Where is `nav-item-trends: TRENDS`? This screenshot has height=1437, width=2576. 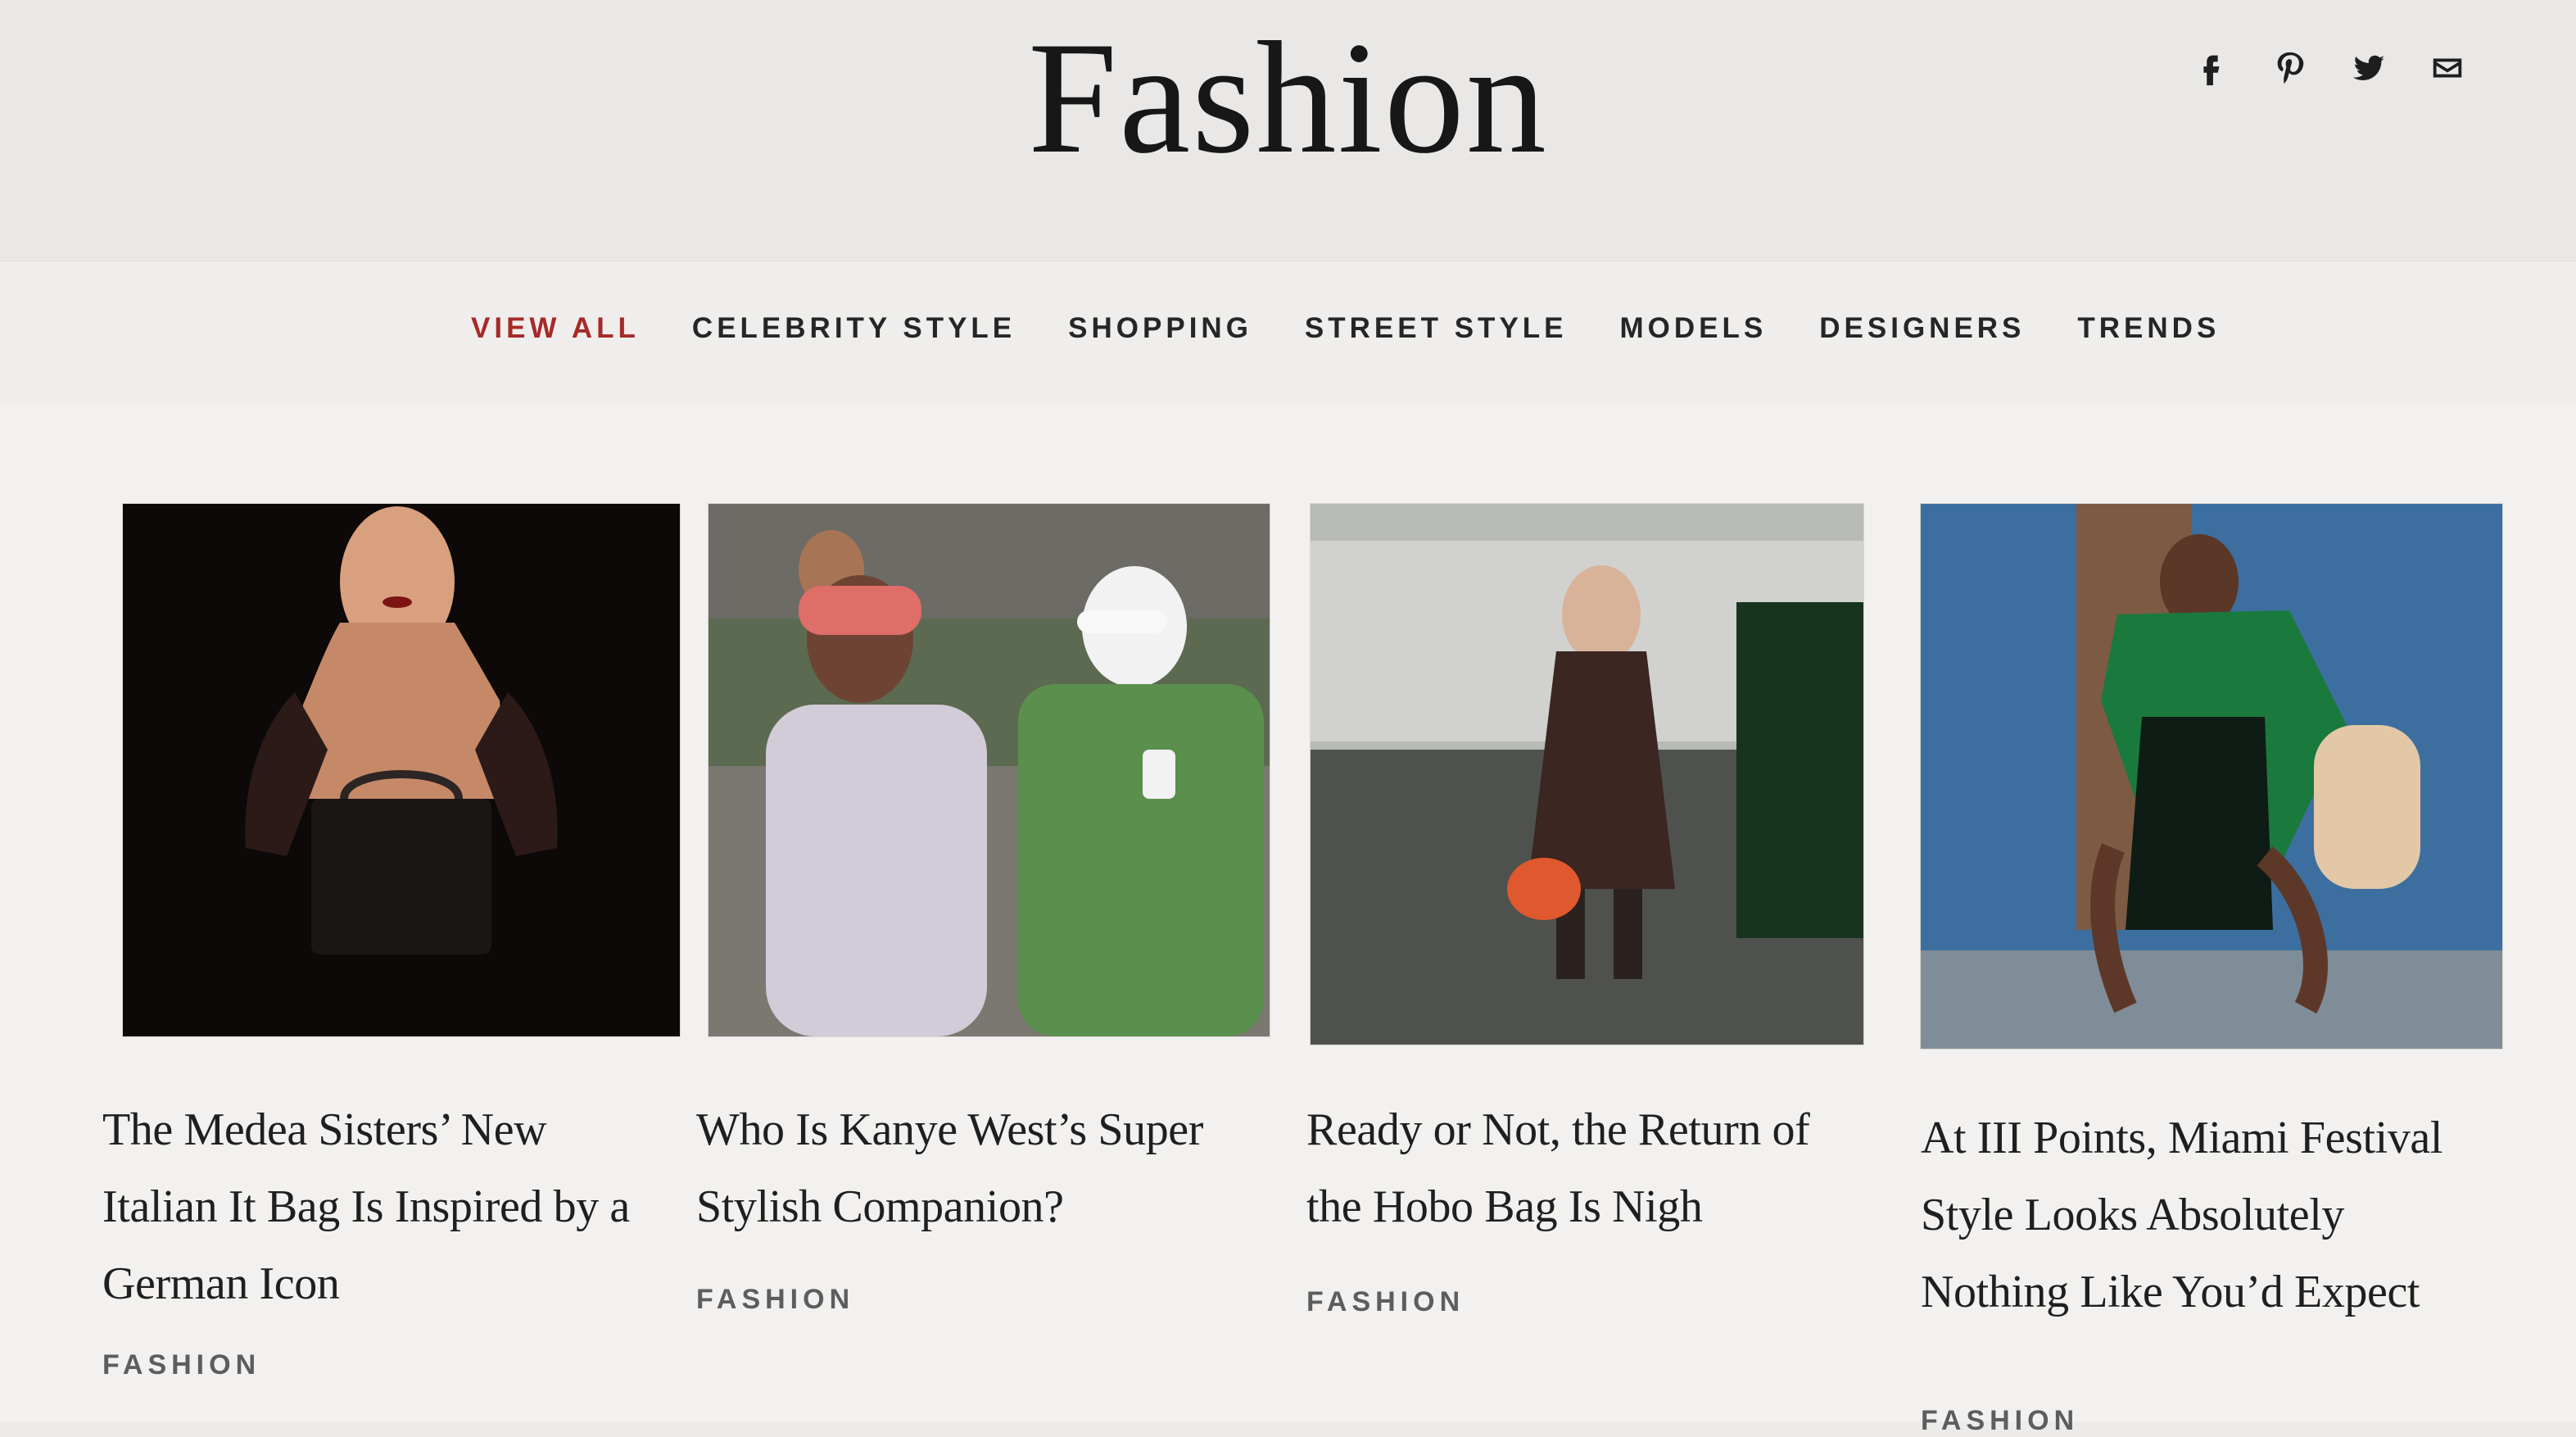
nav-item-trends: TRENDS is located at coordinates (2148, 328).